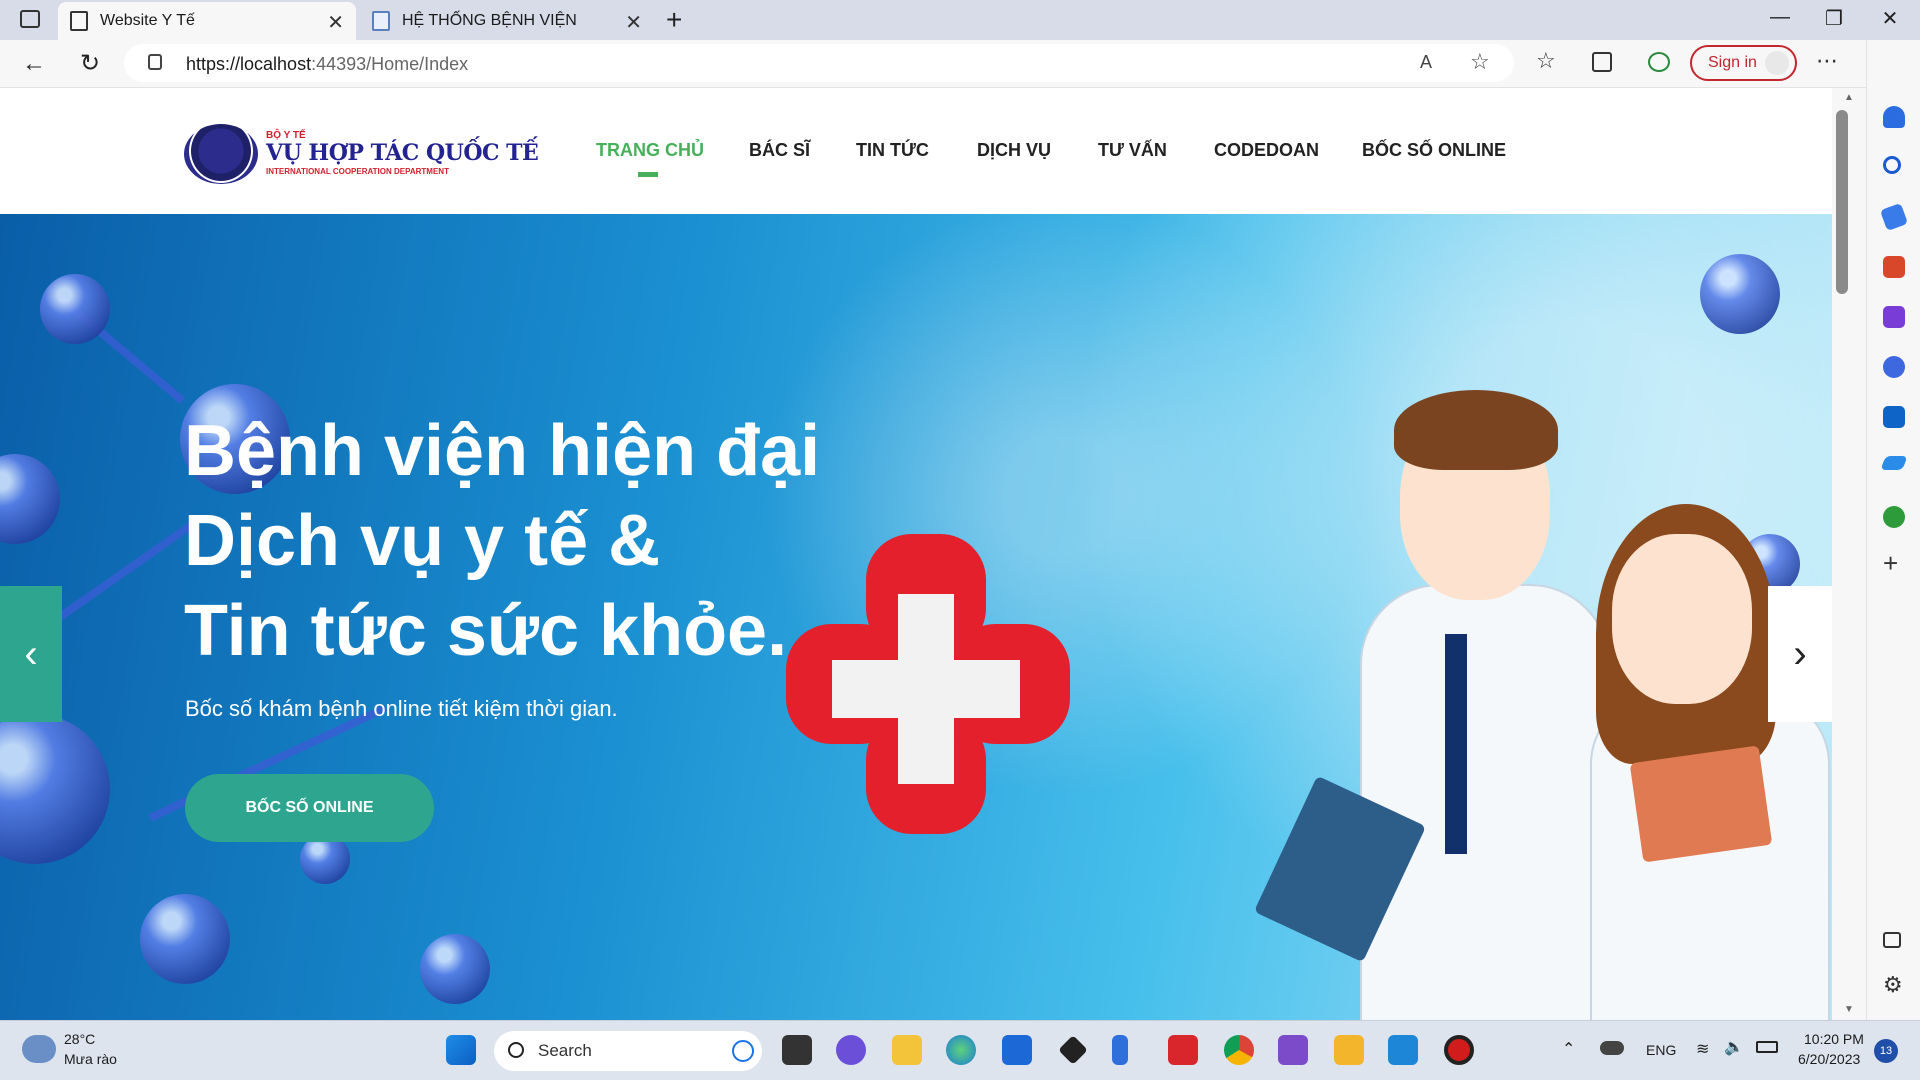 The width and height of the screenshot is (1920, 1080). Describe the element at coordinates (1849, 97) in the screenshot. I see `scroll-up-icon: ▲` at that location.